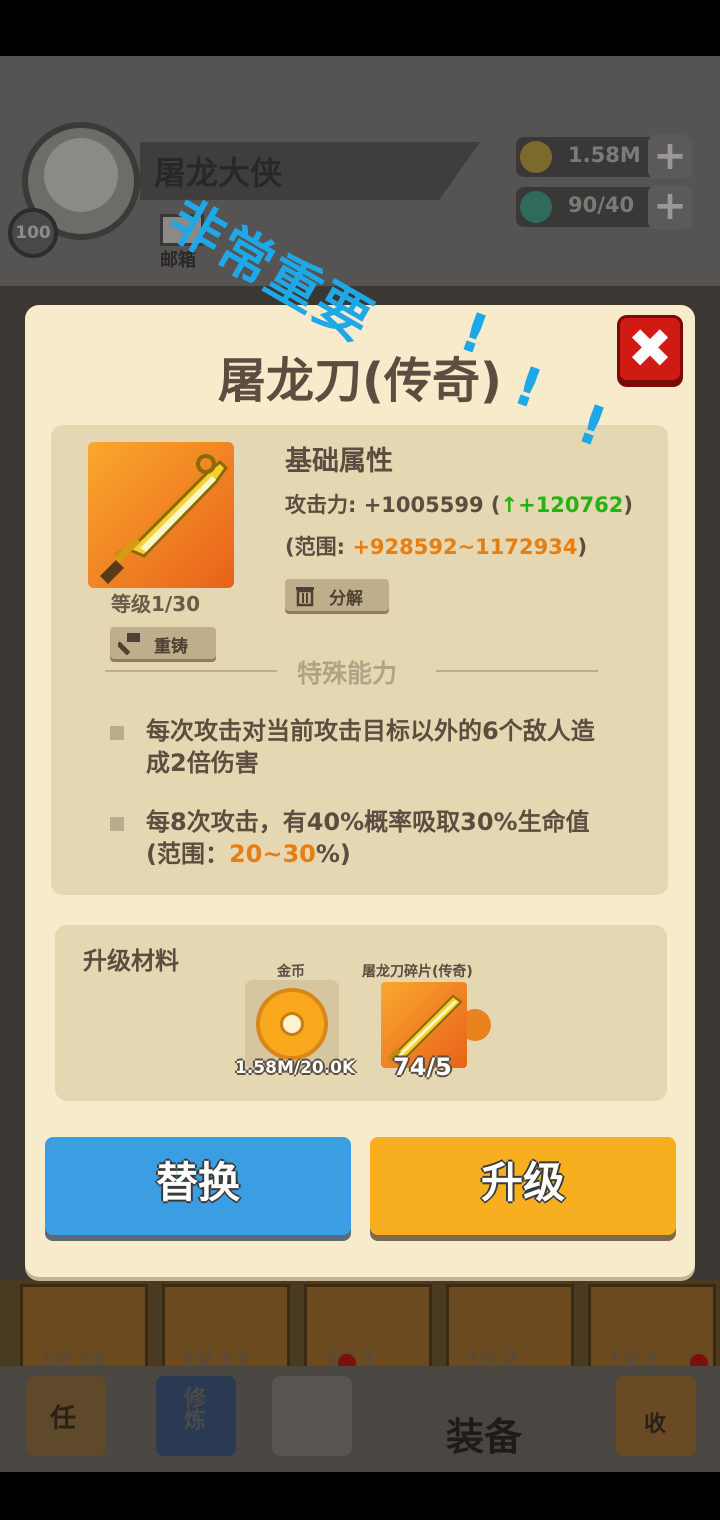  What do you see at coordinates (360, 1419) in the screenshot?
I see `bottom-nav` at bounding box center [360, 1419].